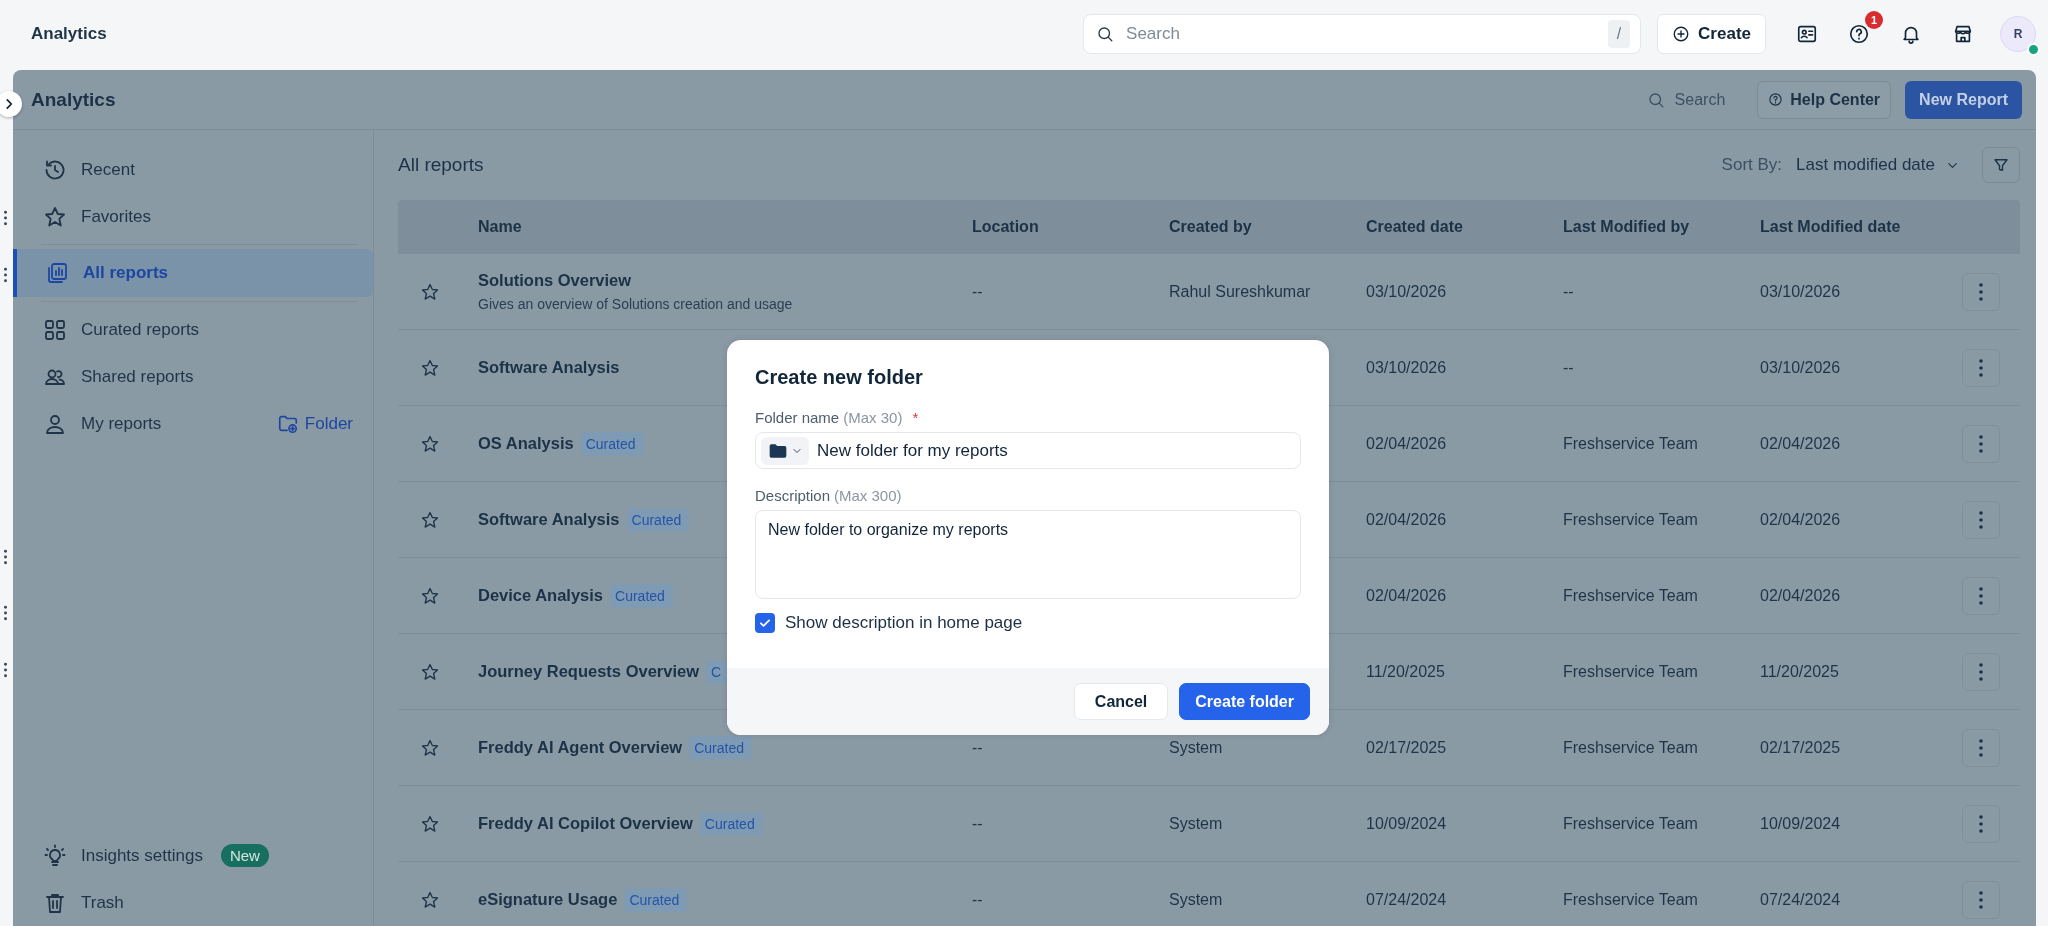  I want to click on page-title: Analytics, so click(73, 99).